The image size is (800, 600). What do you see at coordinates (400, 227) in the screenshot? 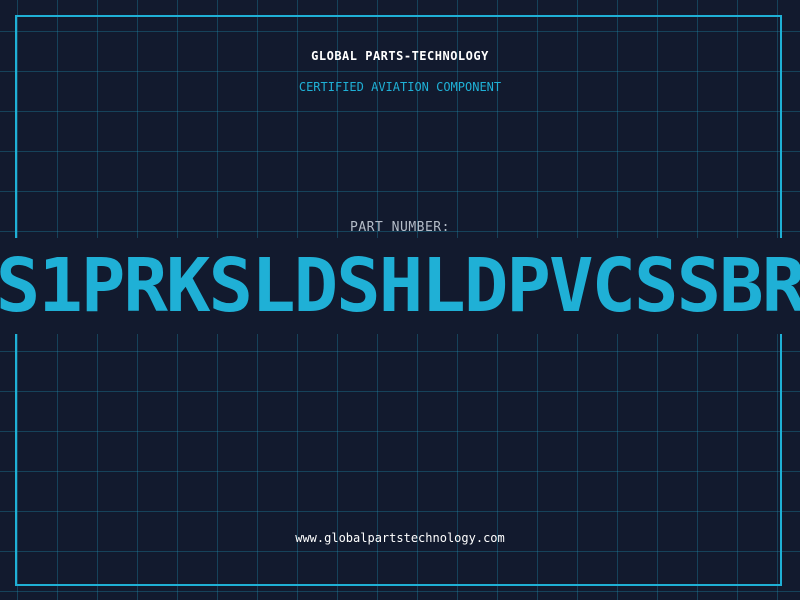
I see `part-number-label: PART NUMBER:` at bounding box center [400, 227].